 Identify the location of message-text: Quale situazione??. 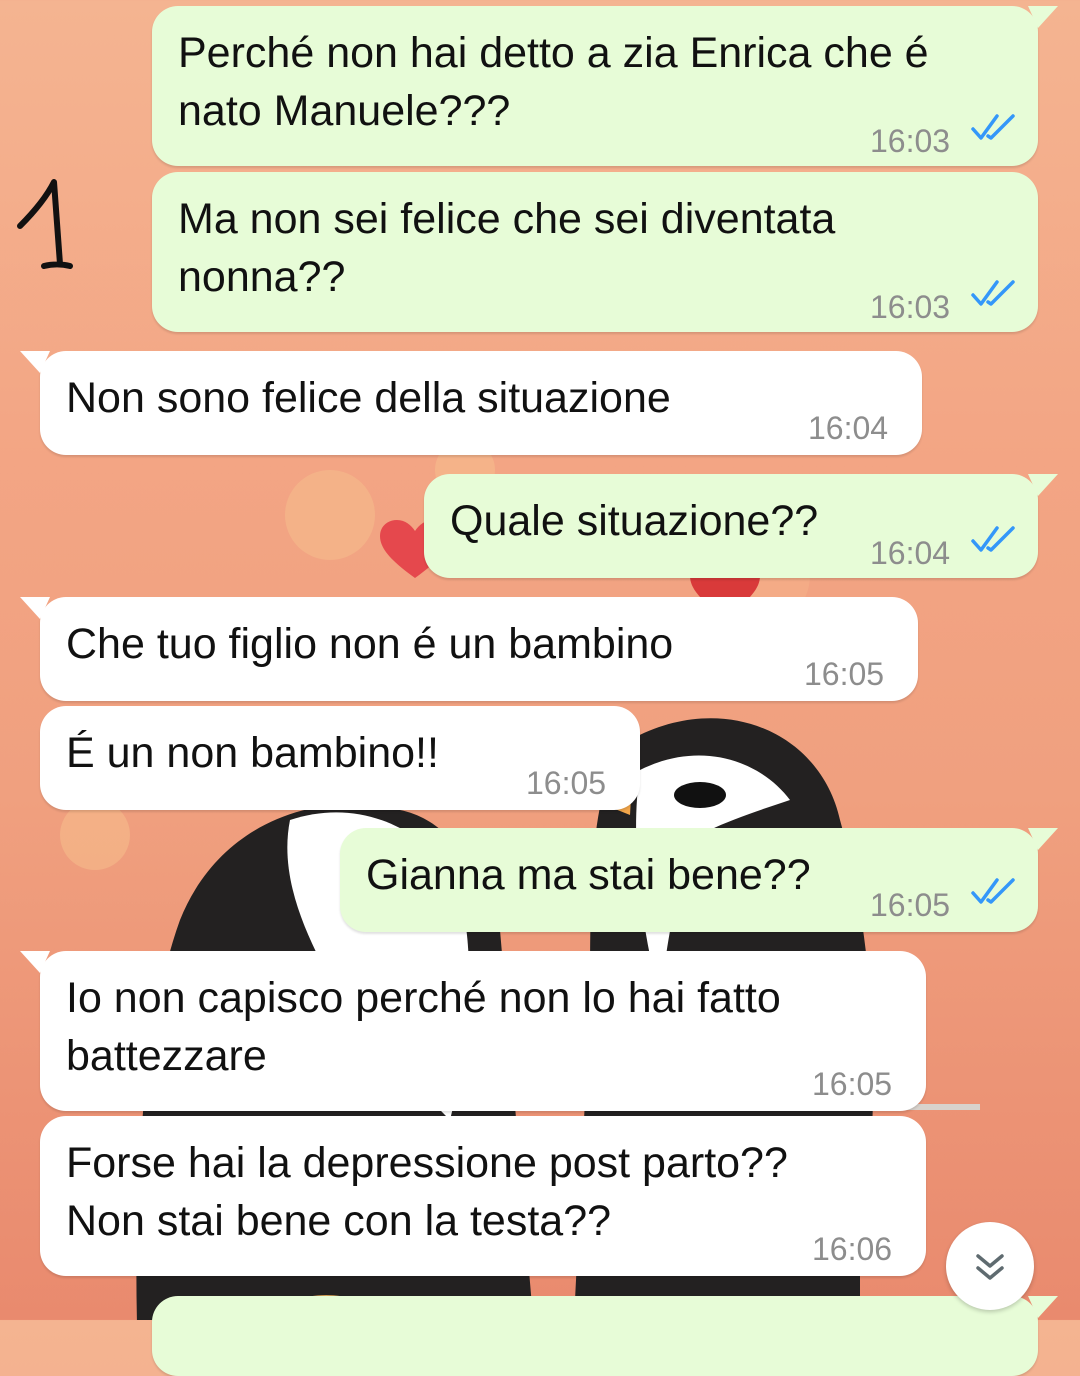
(634, 521).